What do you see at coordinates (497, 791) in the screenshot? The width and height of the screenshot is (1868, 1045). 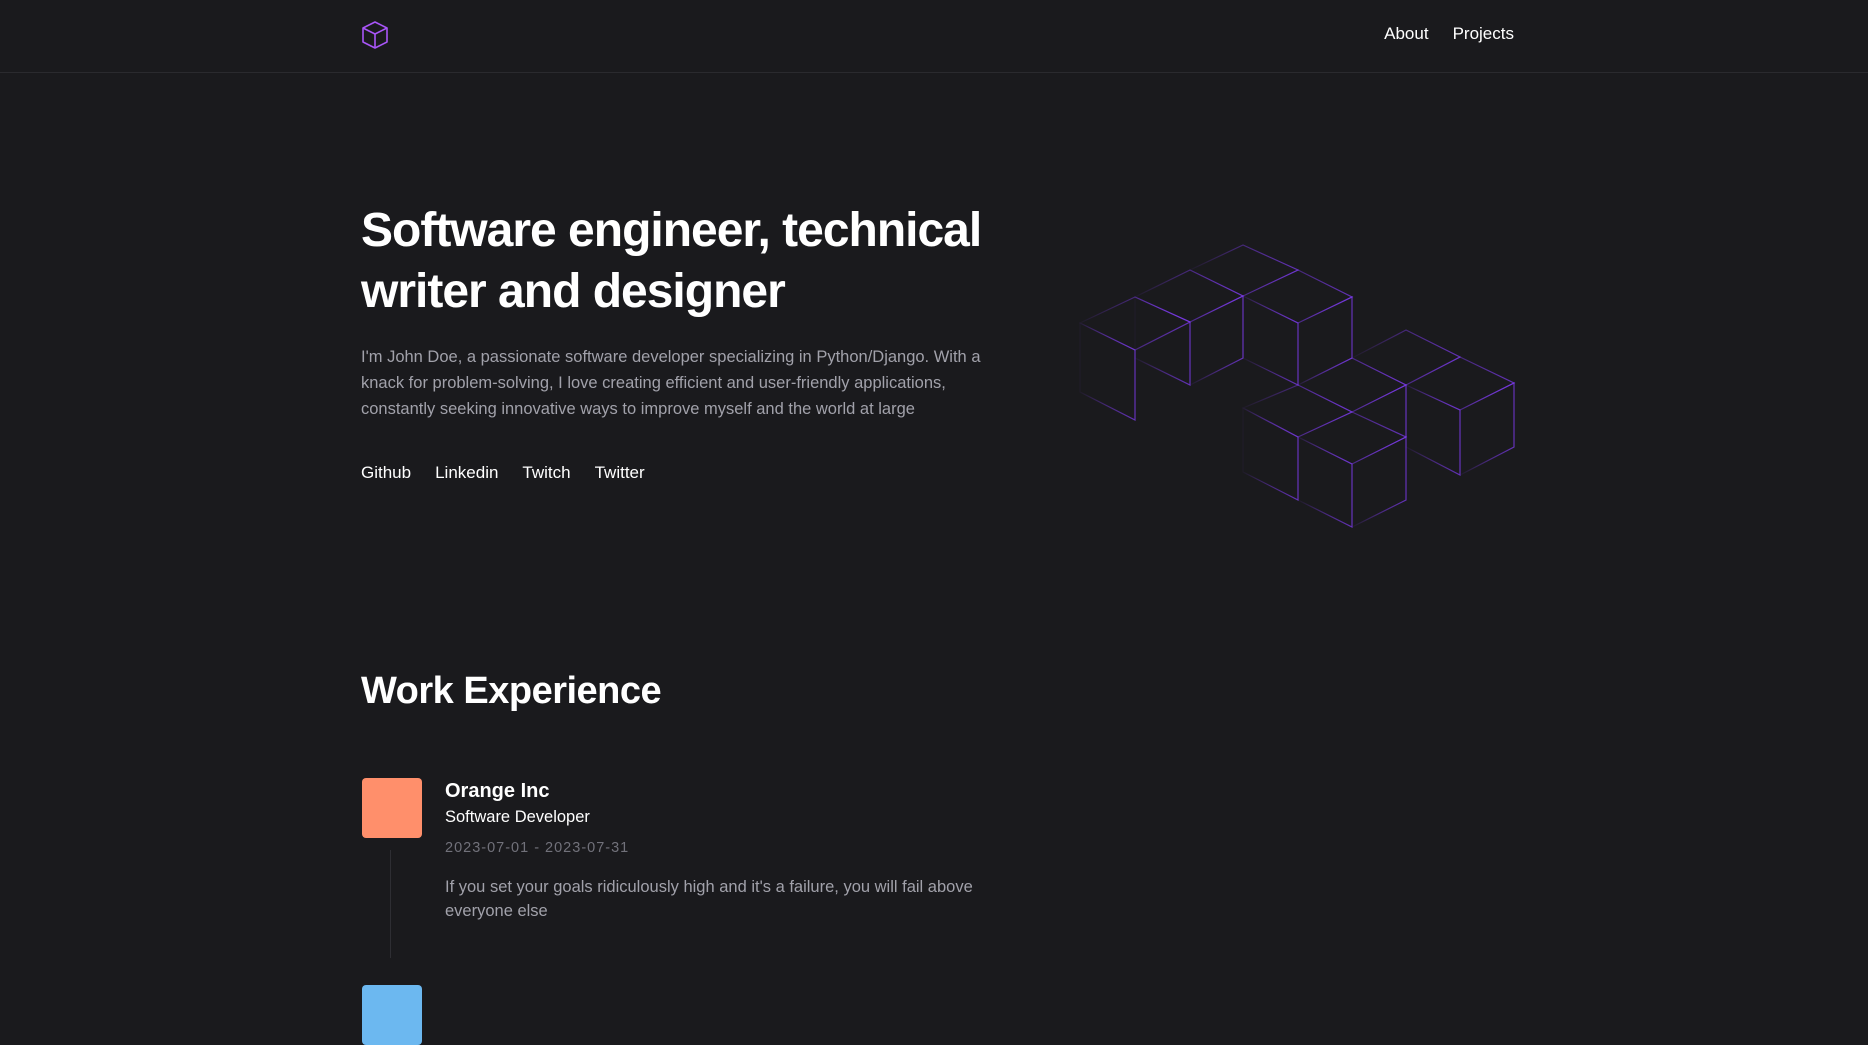 I see `experience-company: Orange Inc` at bounding box center [497, 791].